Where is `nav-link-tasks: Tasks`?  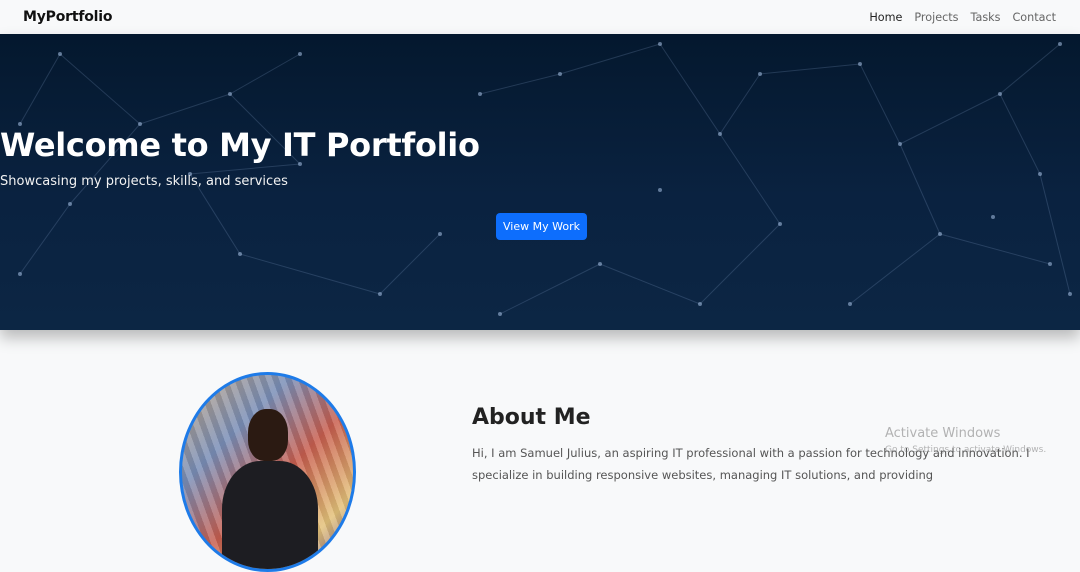 nav-link-tasks: Tasks is located at coordinates (979, 17).